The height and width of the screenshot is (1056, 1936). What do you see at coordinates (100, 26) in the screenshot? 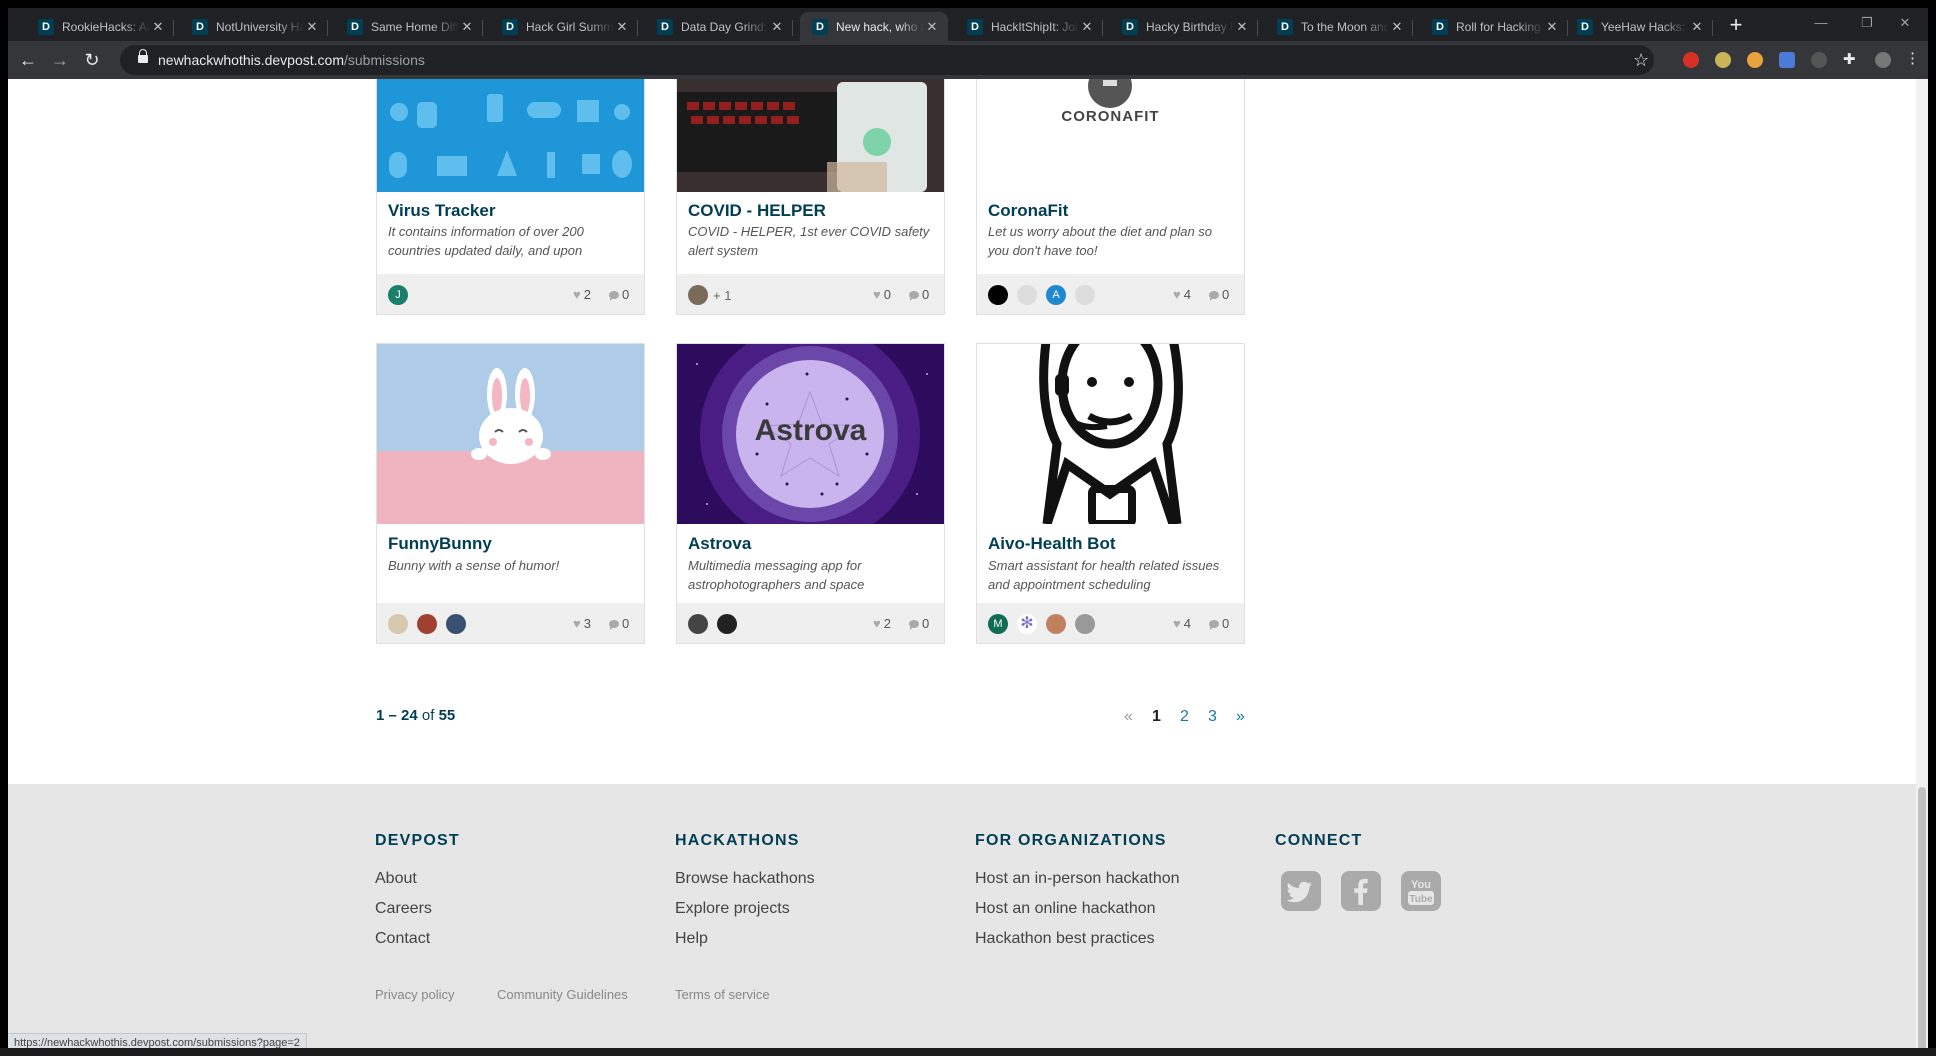
I see `tab-rookiehacks: D RookieHacks: Att ✕` at bounding box center [100, 26].